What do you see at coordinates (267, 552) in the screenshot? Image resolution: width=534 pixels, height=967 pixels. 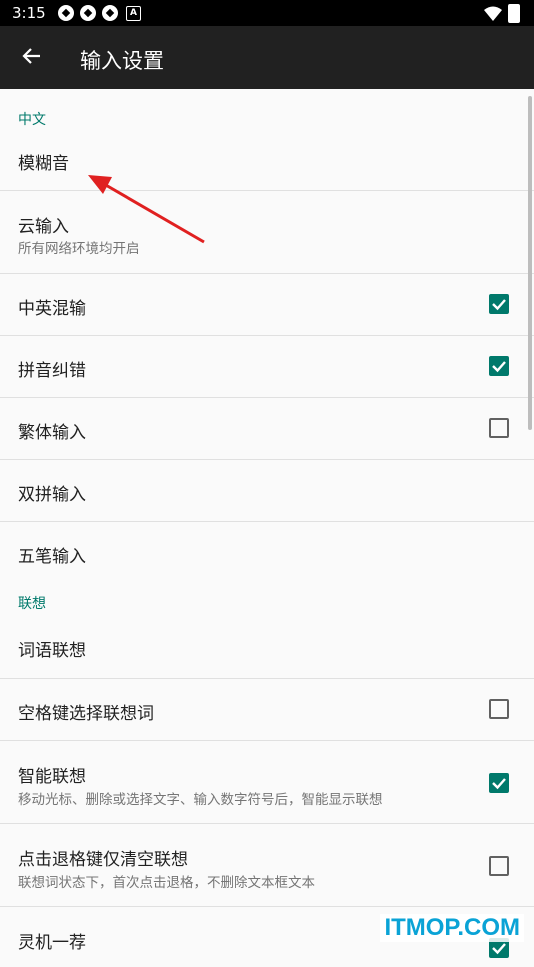 I see `pref-wubi-input: 五笔输入` at bounding box center [267, 552].